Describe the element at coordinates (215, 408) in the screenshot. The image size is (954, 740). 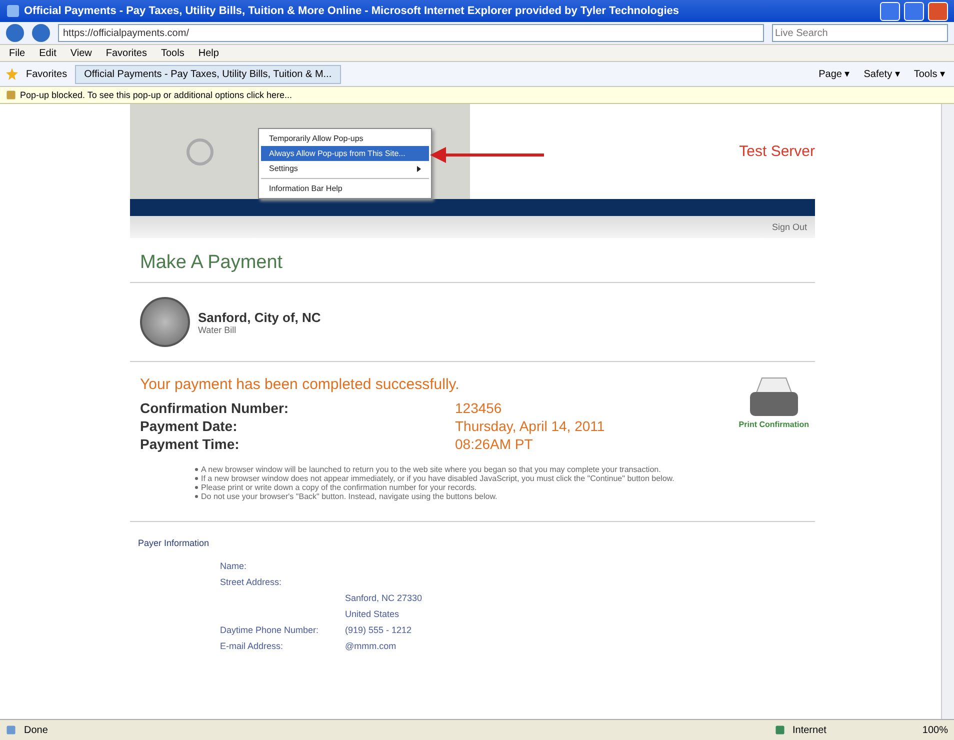
I see `field-label: Confirmation Number:` at that location.